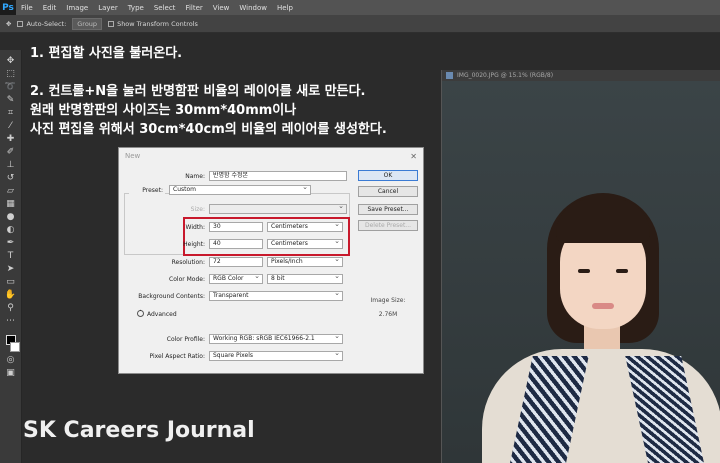 This screenshot has width=720, height=463. What do you see at coordinates (276, 355) in the screenshot?
I see `pixel-aspect-ratio-dropdown: Square Pixels` at bounding box center [276, 355].